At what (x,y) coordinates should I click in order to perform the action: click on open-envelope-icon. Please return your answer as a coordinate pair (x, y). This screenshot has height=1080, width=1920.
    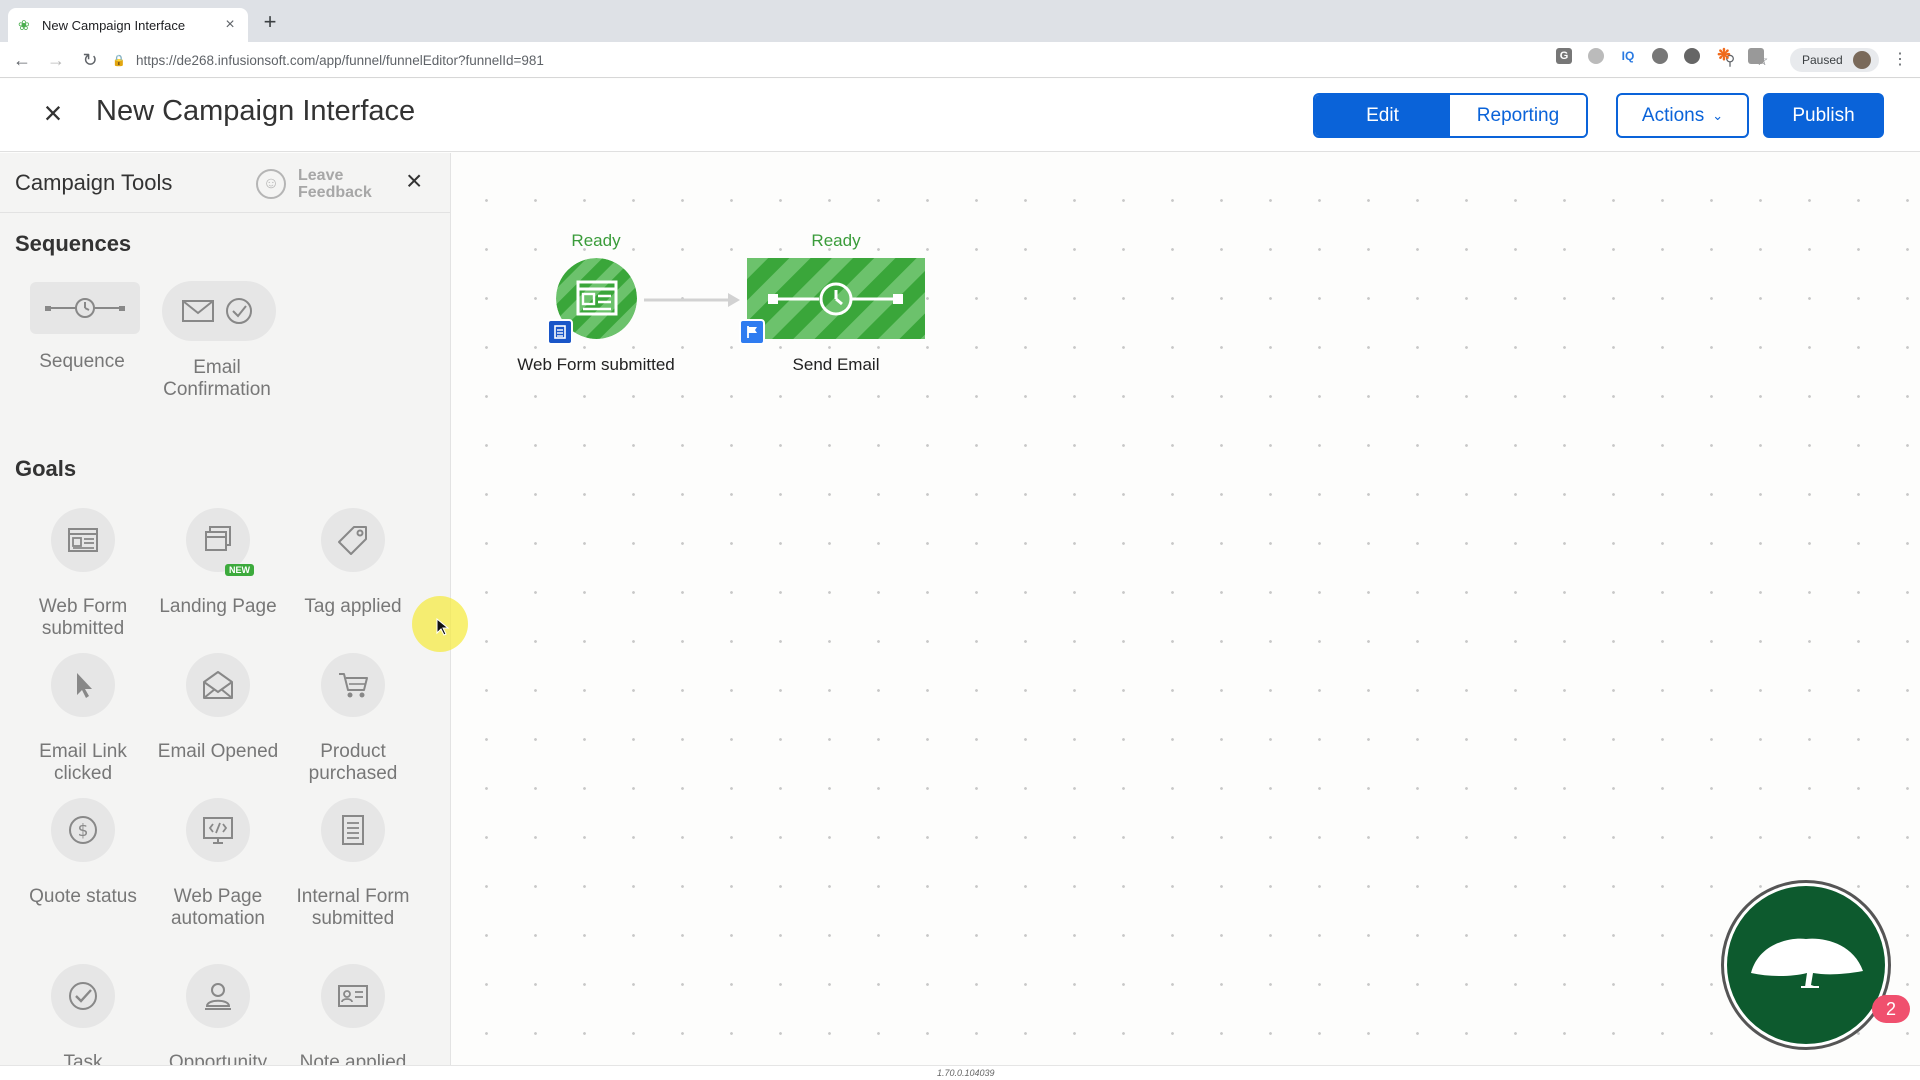
    Looking at the image, I should click on (218, 685).